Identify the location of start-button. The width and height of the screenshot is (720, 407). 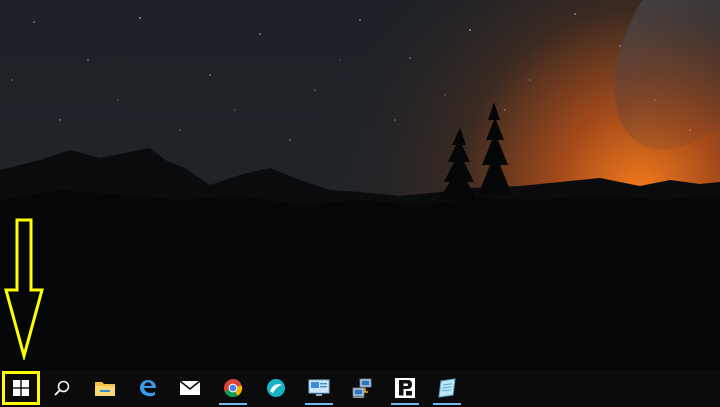
(21, 388).